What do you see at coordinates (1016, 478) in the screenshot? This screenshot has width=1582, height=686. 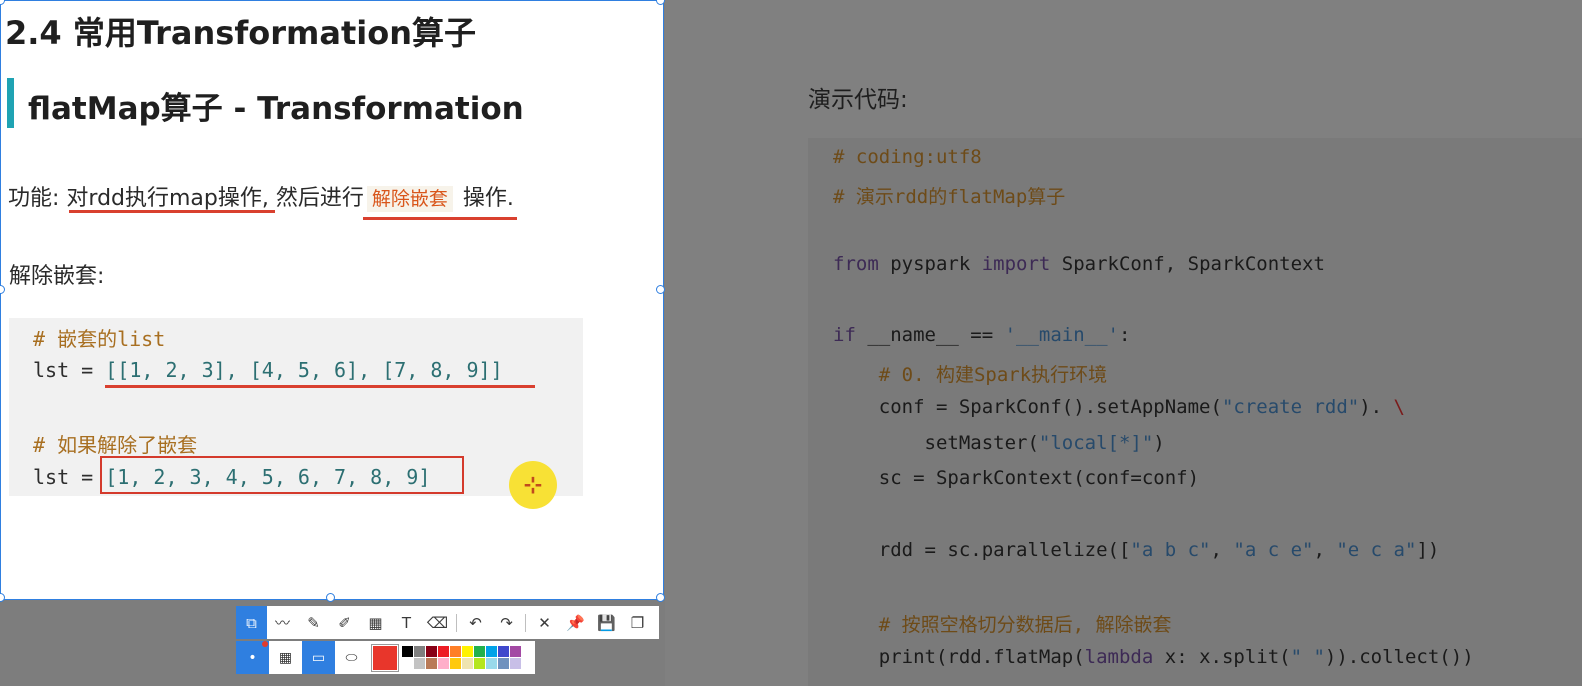 I see `bg-code-line-8: sc = SparkContext(conf=conf)` at bounding box center [1016, 478].